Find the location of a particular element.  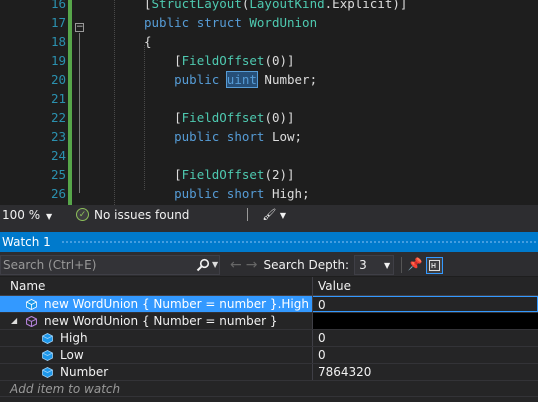

watch-row-name-cell: Low is located at coordinates (156, 355).